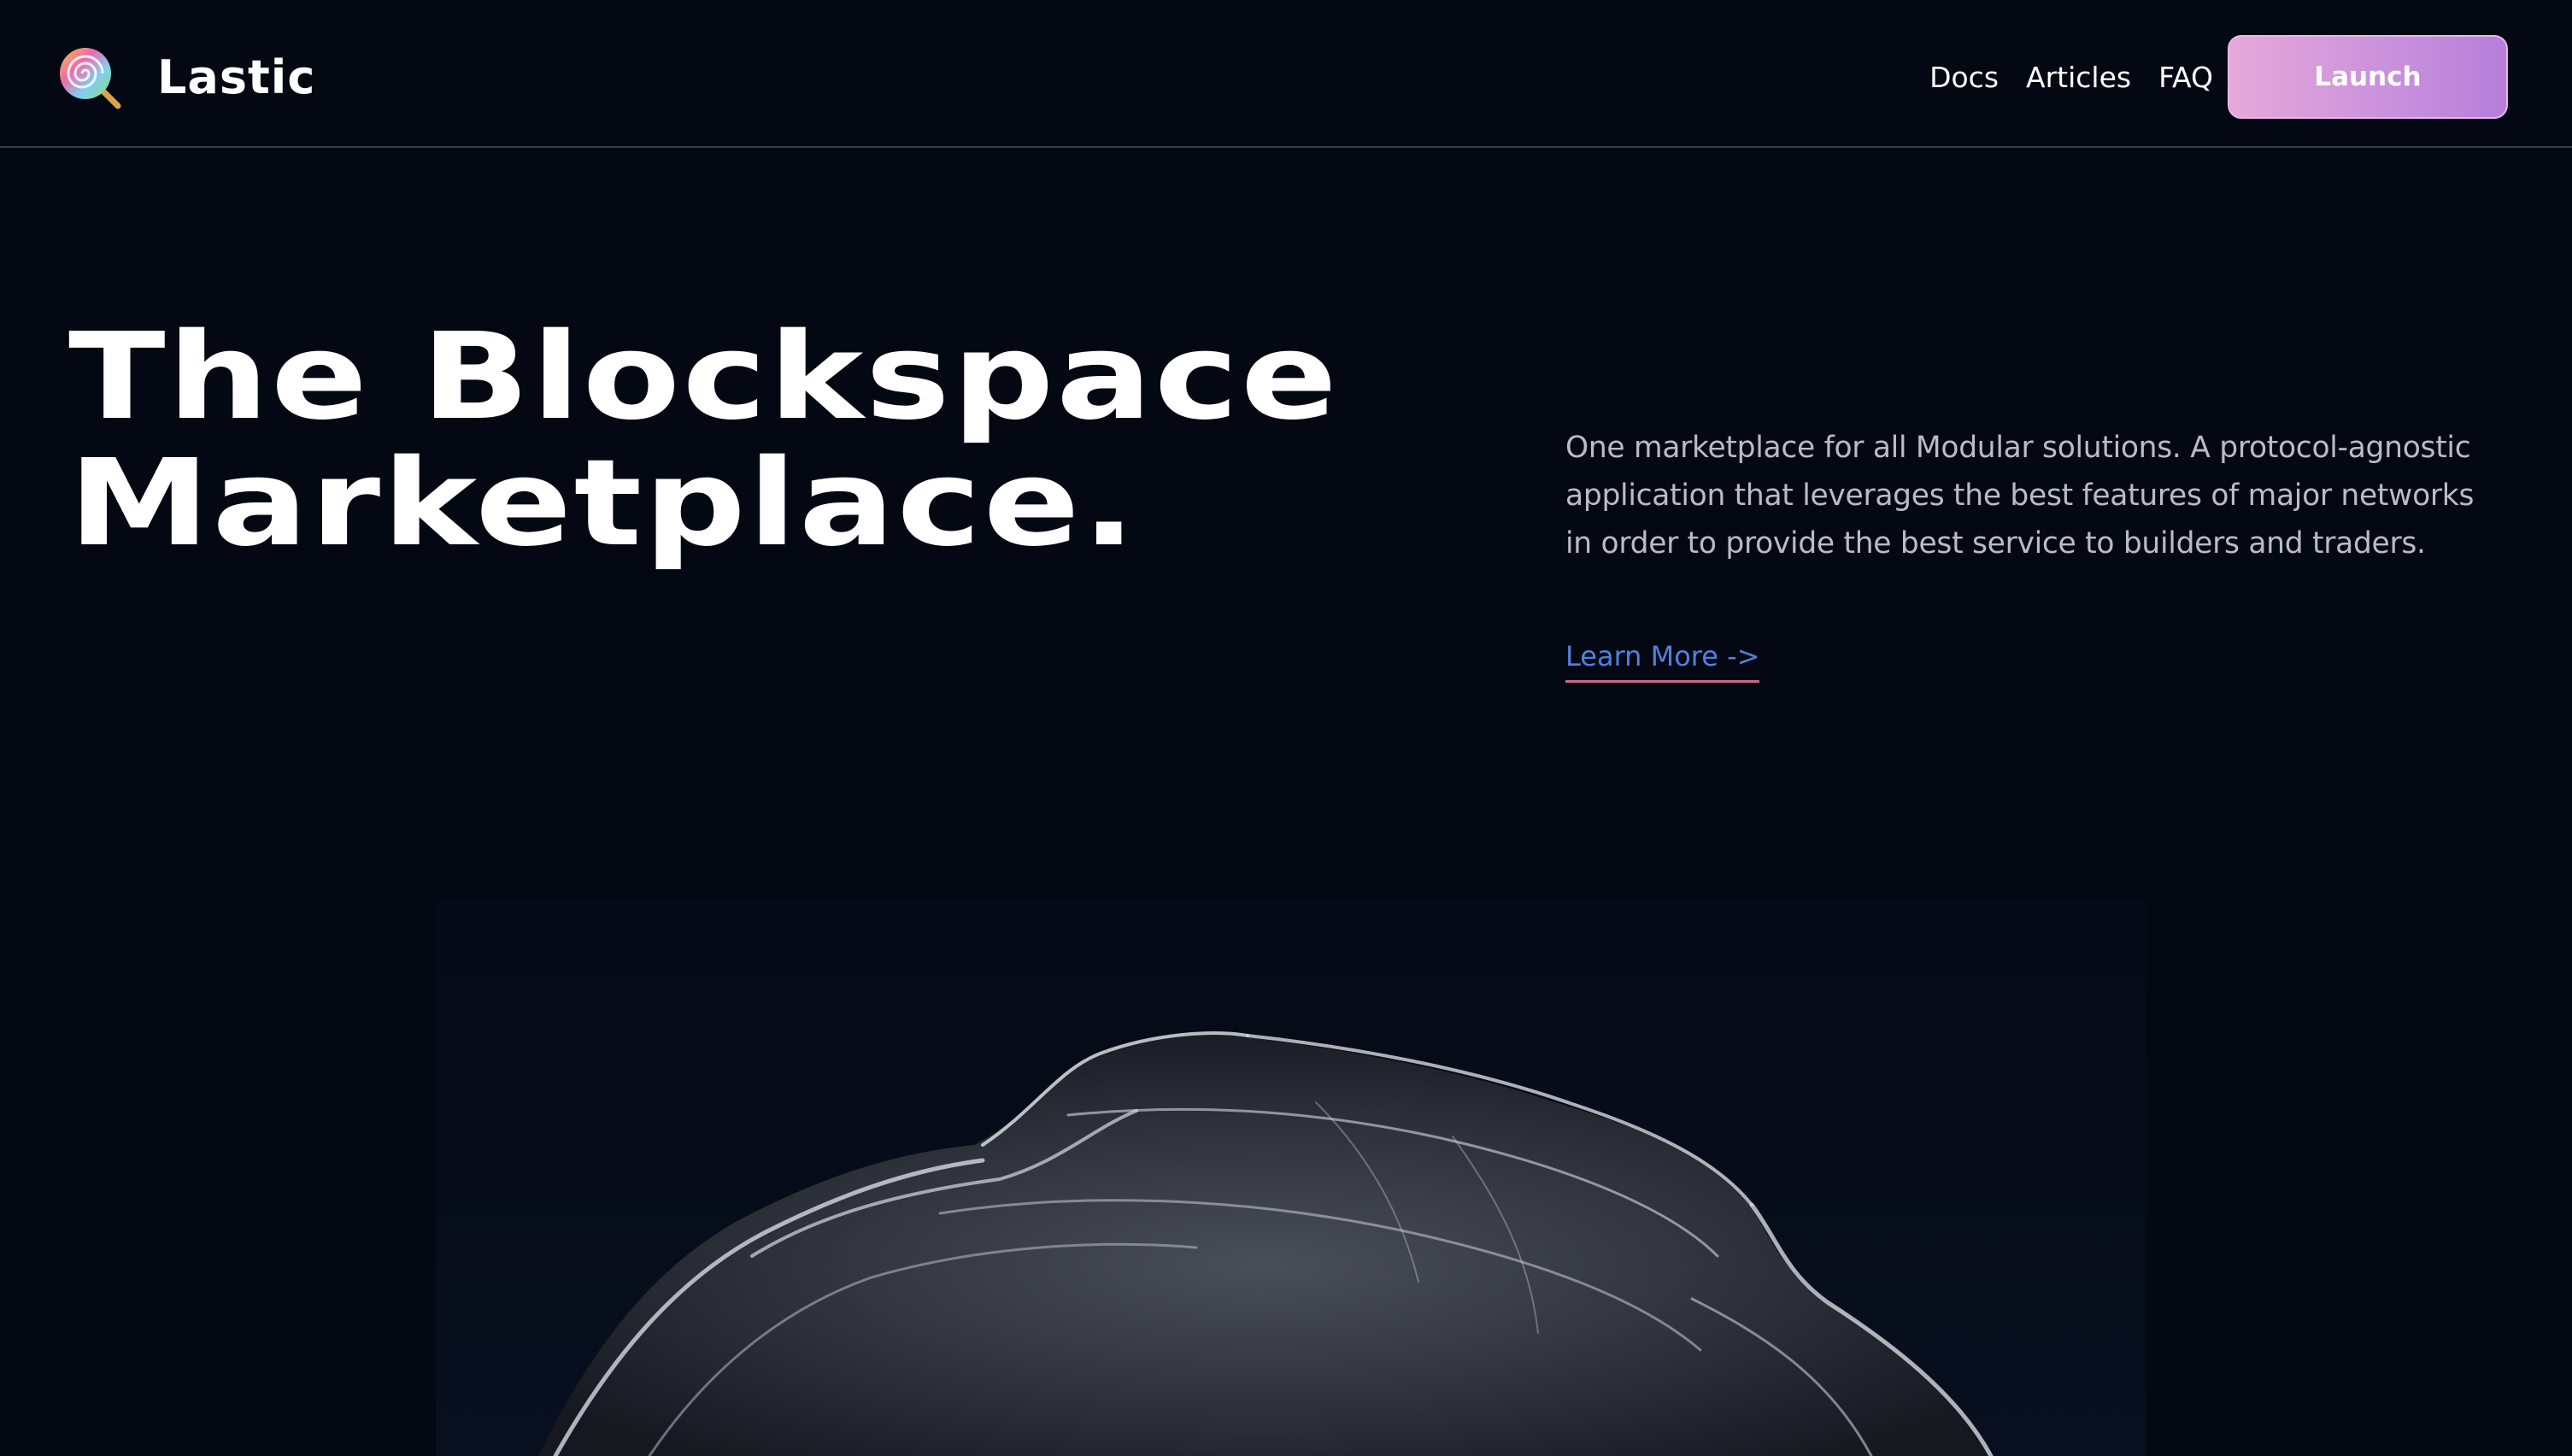  I want to click on nav-docs-link: Docs, so click(1964, 78).